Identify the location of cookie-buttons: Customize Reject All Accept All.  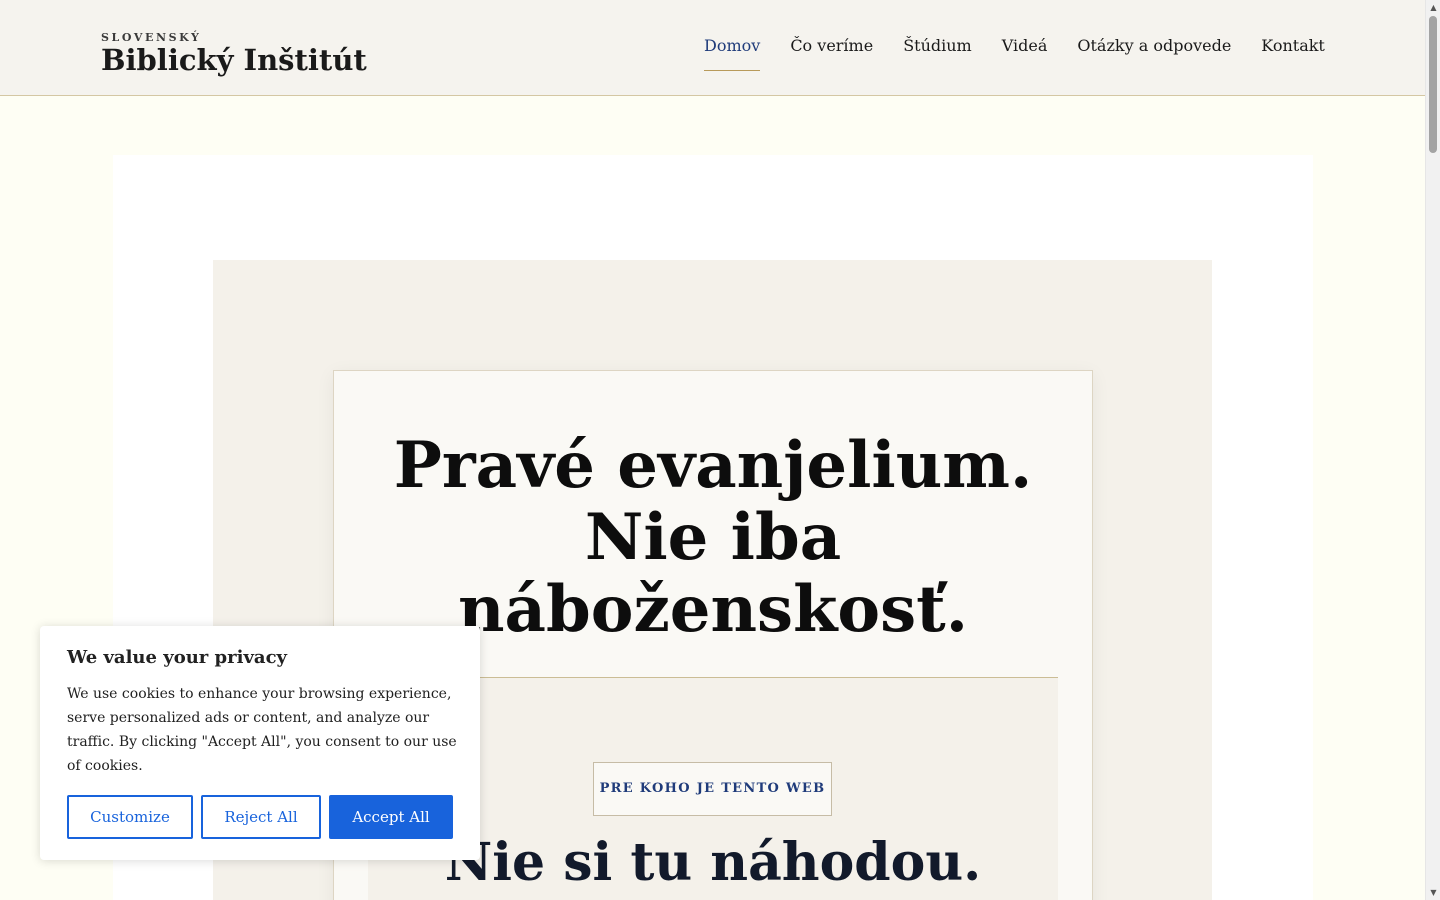
(260, 817).